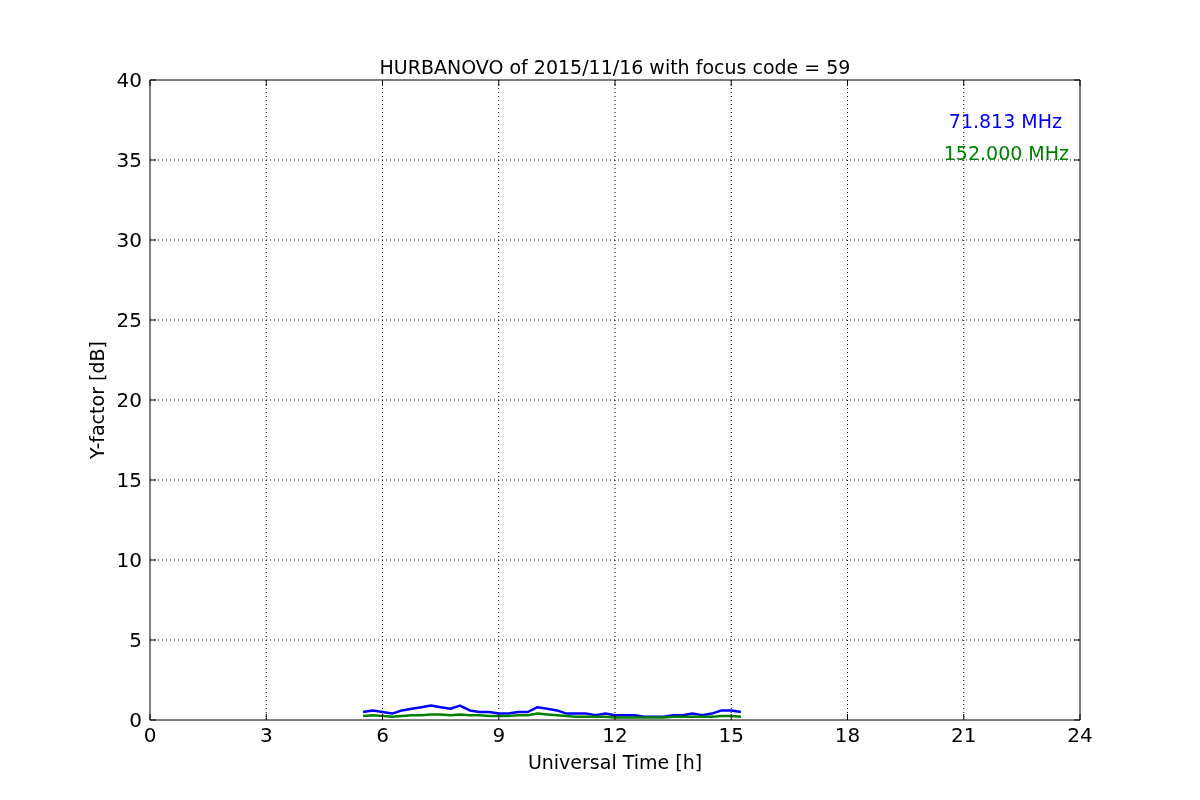 This screenshot has height=800, width=1200. I want to click on y-tick-label: 25, so click(129, 320).